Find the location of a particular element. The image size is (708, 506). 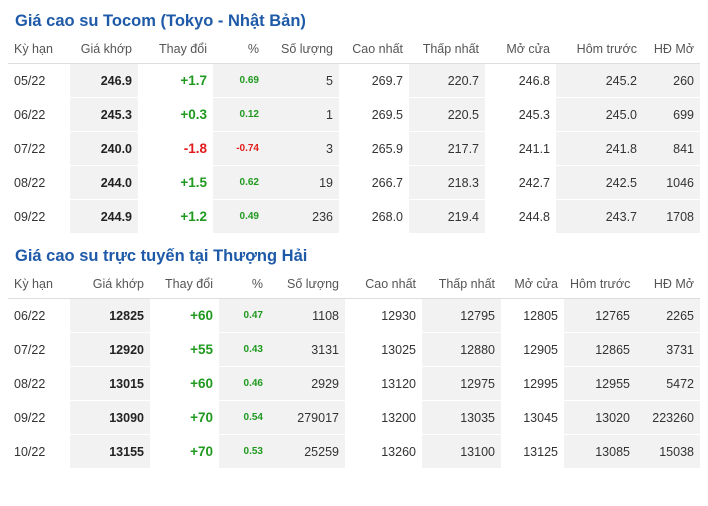

cell-thay-doi: +1.2 is located at coordinates (175, 216).